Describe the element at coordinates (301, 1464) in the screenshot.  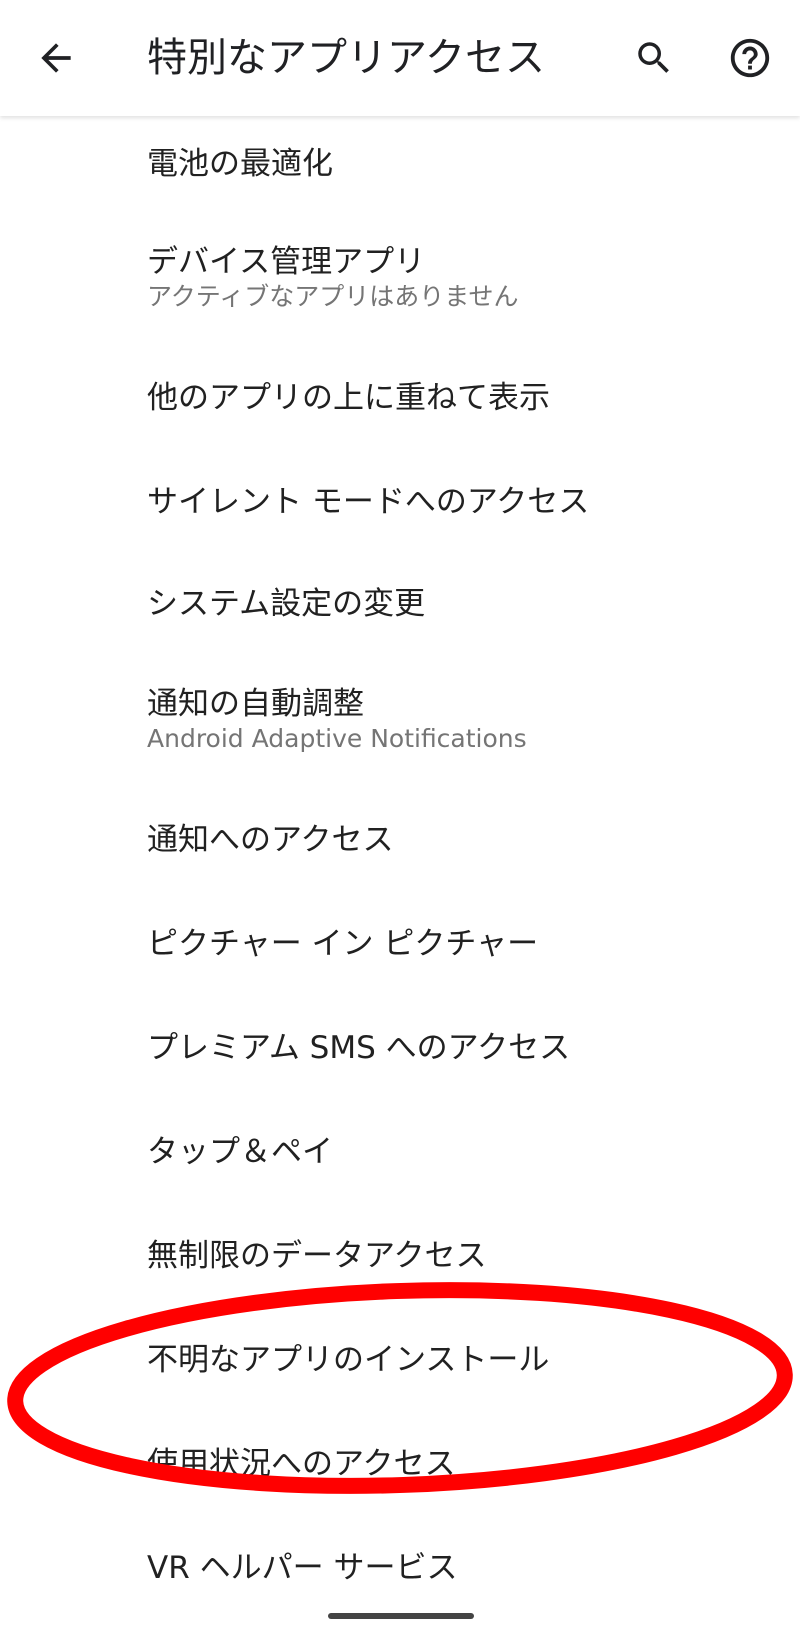
I see `list-item-title: 使用状況へのアクセス` at that location.